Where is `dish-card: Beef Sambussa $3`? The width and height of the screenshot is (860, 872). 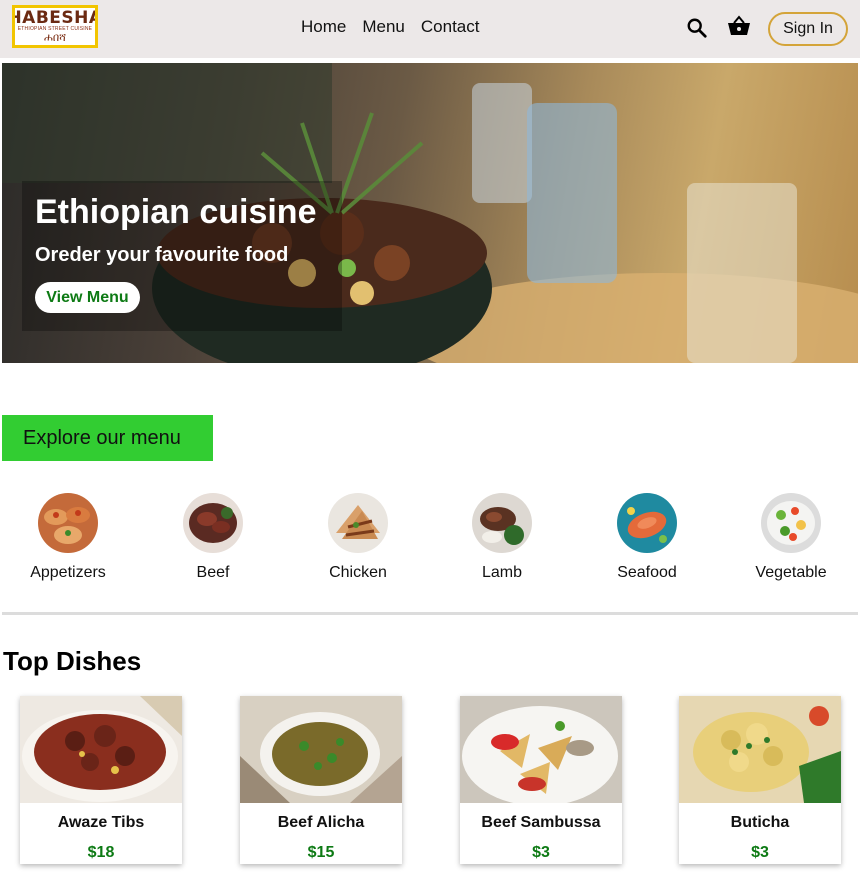 dish-card: Beef Sambussa $3 is located at coordinates (541, 780).